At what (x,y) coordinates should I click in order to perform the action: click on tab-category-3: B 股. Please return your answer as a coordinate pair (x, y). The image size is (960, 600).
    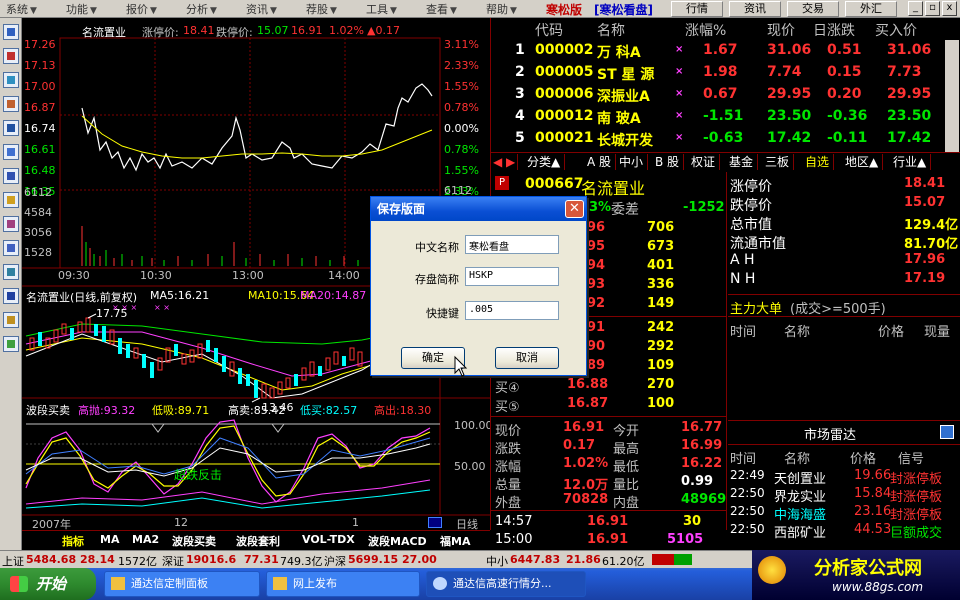
    Looking at the image, I should click on (668, 162).